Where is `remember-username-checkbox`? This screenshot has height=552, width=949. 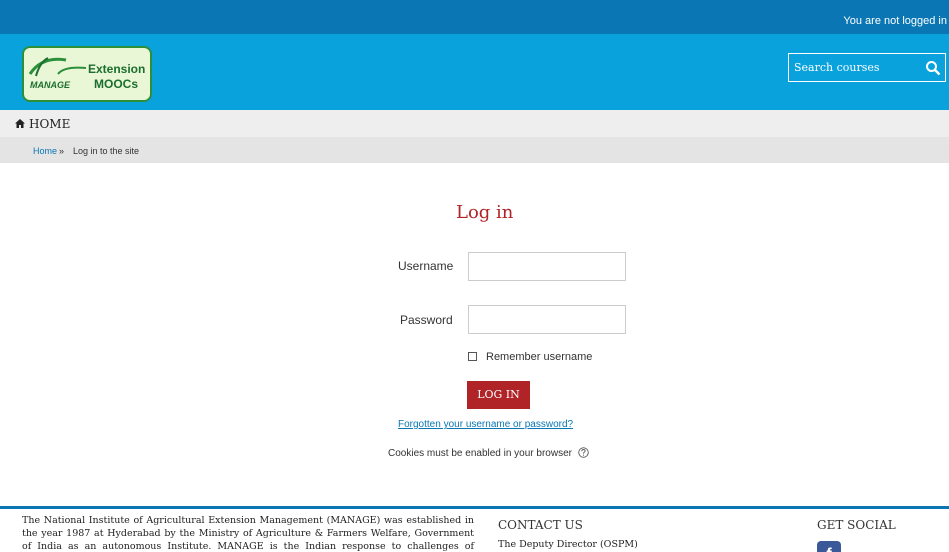 remember-username-checkbox is located at coordinates (472, 356).